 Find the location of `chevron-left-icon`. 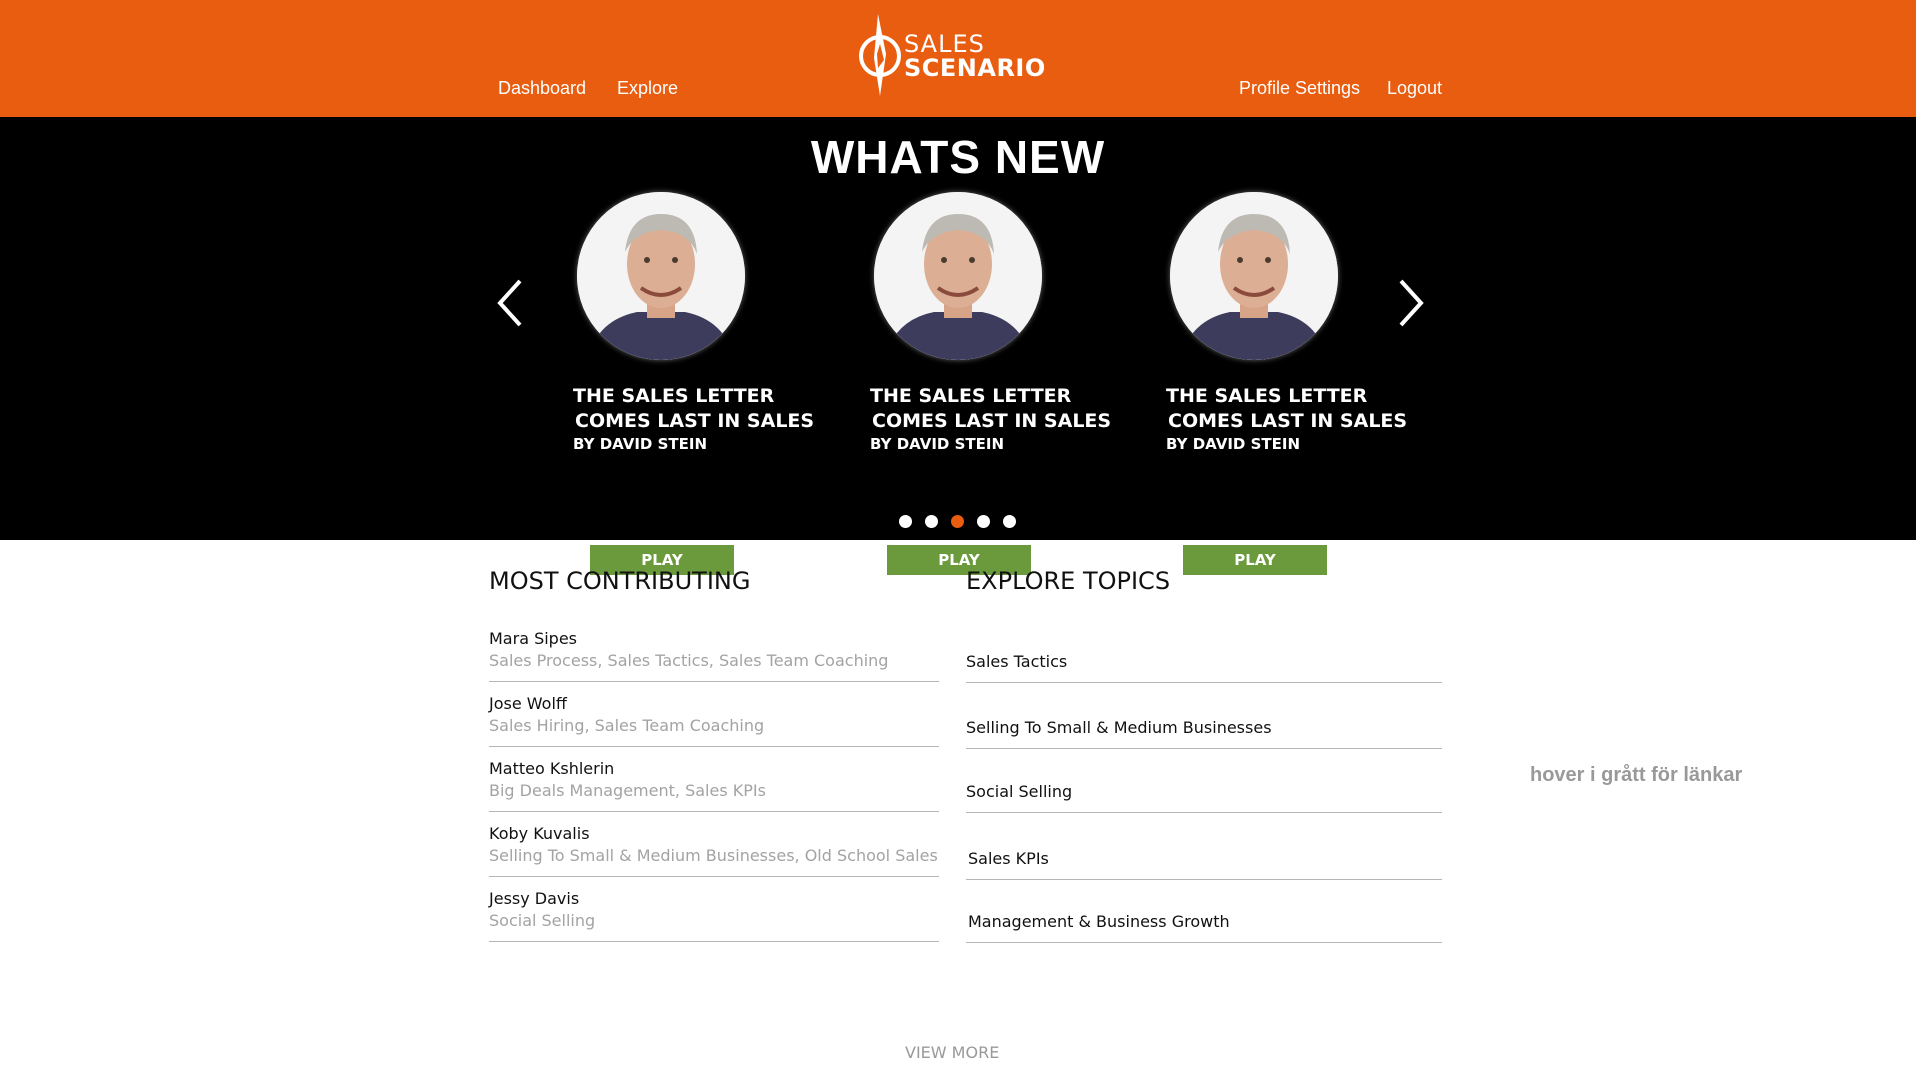

chevron-left-icon is located at coordinates (509, 303).